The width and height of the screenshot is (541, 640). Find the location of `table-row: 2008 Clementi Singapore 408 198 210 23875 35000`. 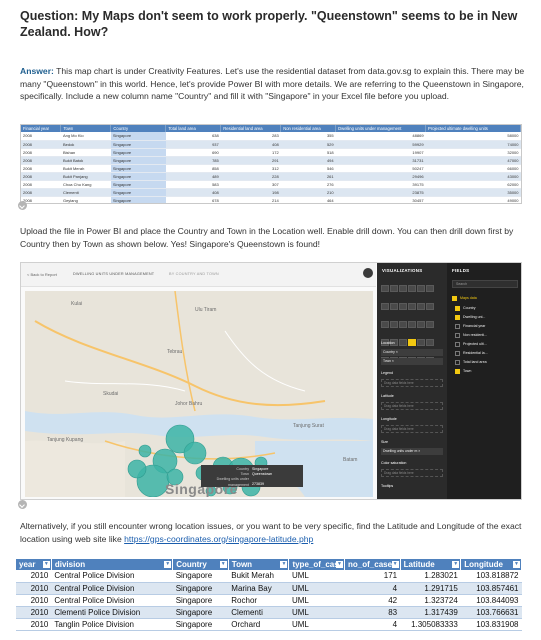

table-row: 2008 Clementi Singapore 408 198 210 23875 35000 is located at coordinates (271, 192).